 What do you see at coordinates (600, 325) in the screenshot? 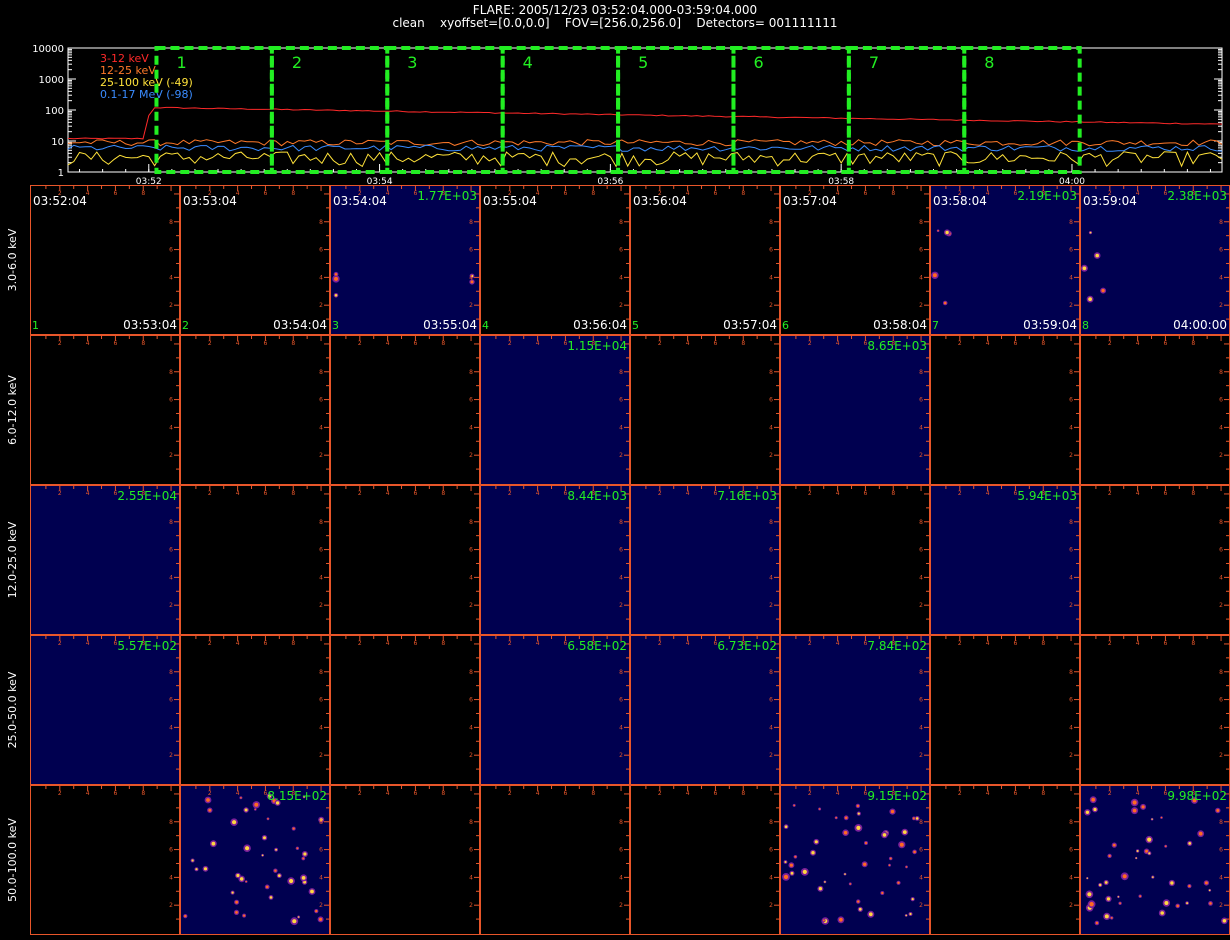
I see `end-time-label: 03:56:04` at bounding box center [600, 325].